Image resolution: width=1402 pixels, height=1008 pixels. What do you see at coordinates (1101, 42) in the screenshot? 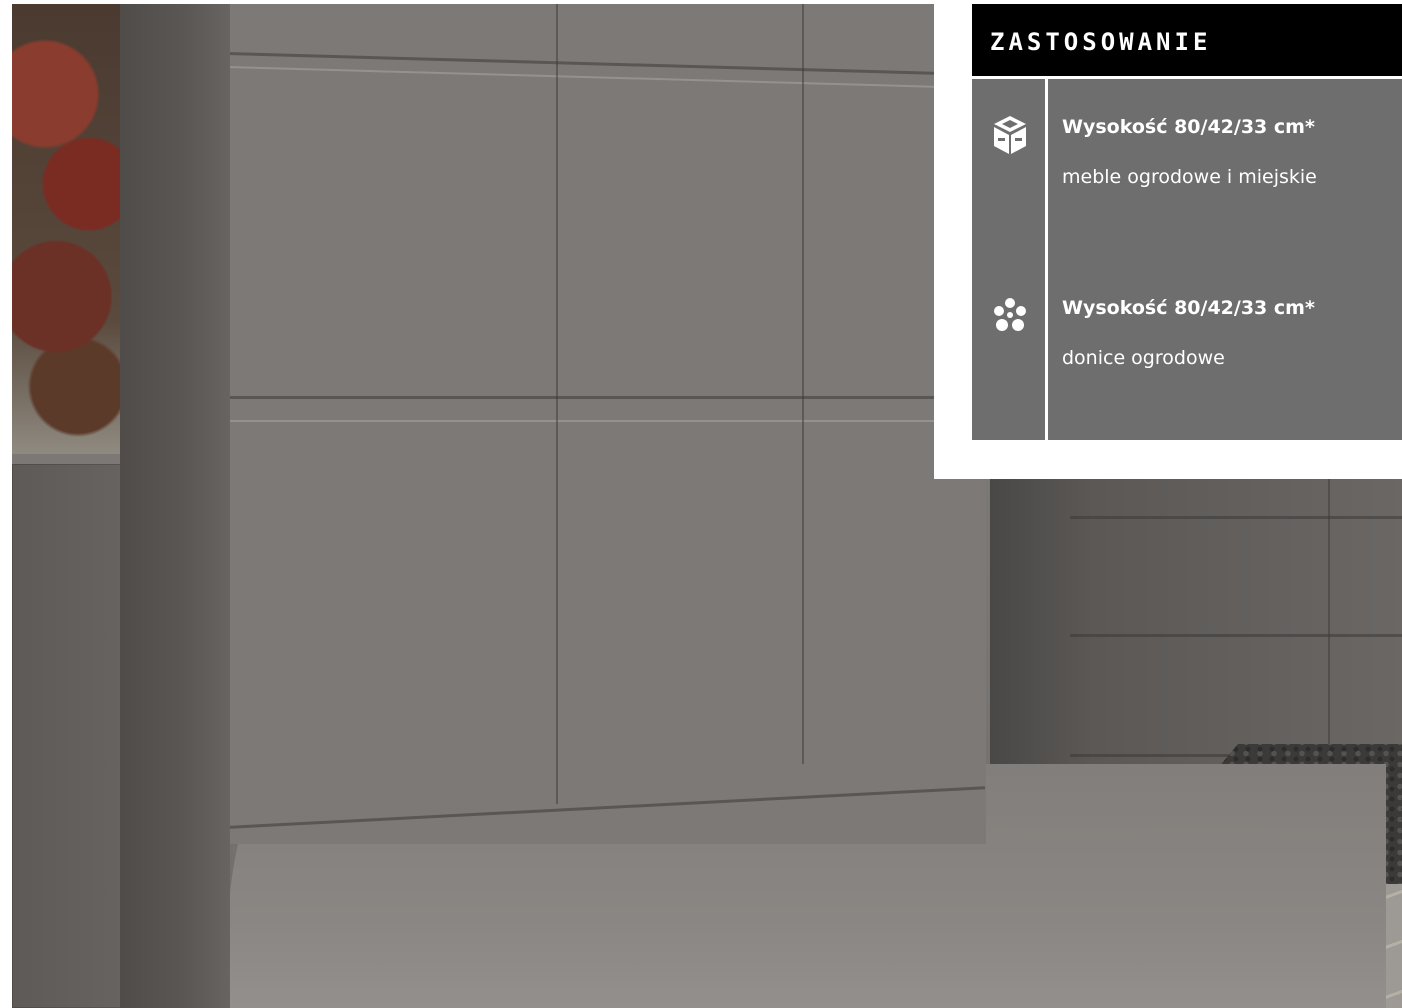
I see `panel-title: ZASTOSOWANIE` at bounding box center [1101, 42].